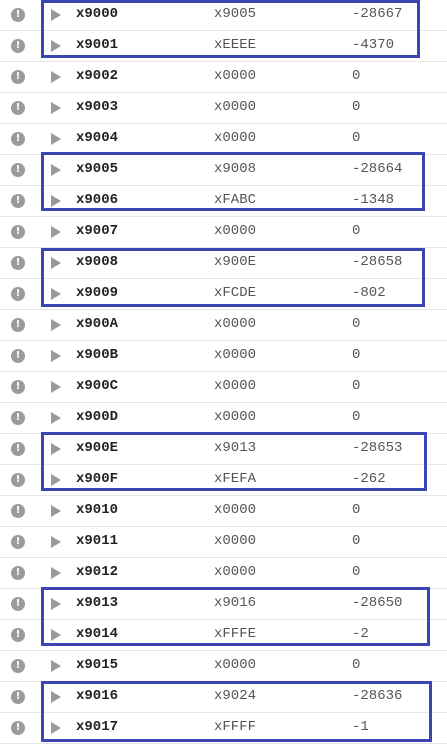 The width and height of the screenshot is (447, 744). Describe the element at coordinates (377, 14) in the screenshot. I see `value-cell: -28667` at that location.